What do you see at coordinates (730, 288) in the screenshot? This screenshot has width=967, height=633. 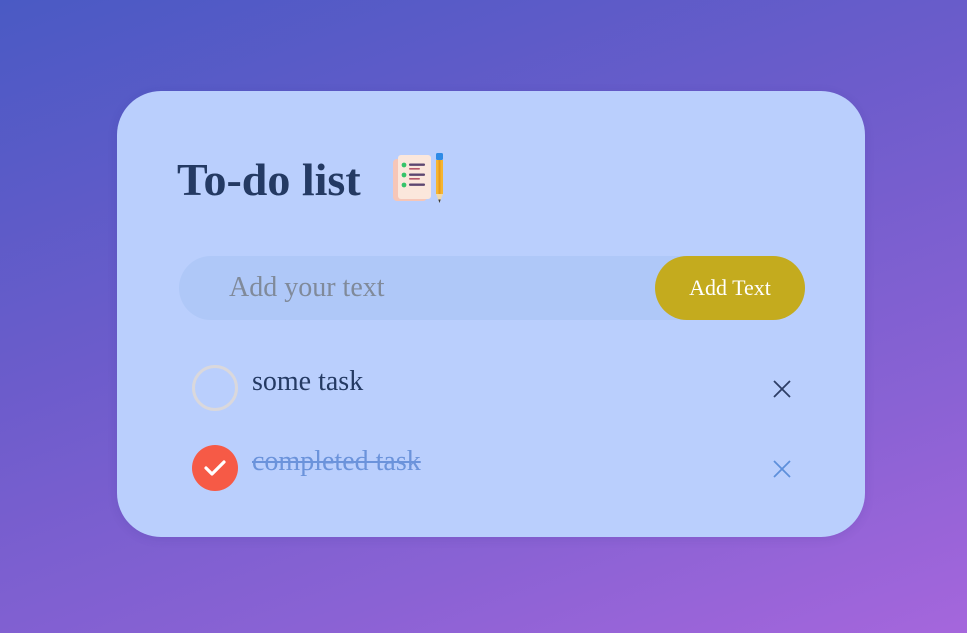 I see `add-text-button: Add Text` at bounding box center [730, 288].